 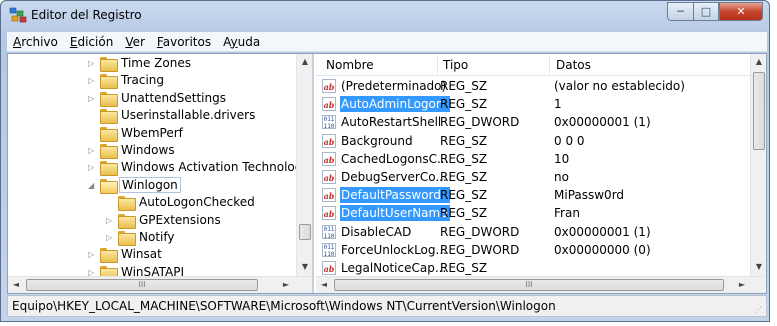 What do you see at coordinates (395, 104) in the screenshot?
I see `value-name: AutoAdminLogon` at bounding box center [395, 104].